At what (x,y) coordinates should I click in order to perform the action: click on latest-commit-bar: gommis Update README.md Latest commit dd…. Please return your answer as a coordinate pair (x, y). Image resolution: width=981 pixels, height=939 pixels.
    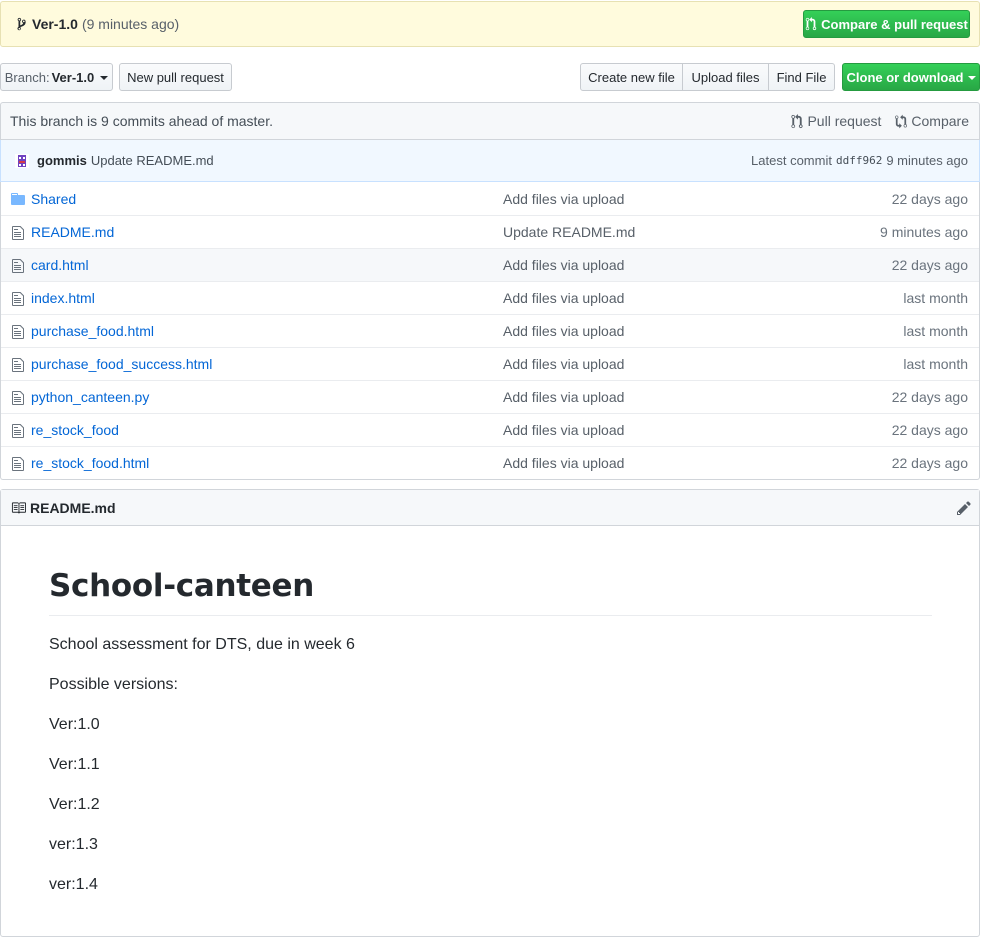
    Looking at the image, I should click on (490, 161).